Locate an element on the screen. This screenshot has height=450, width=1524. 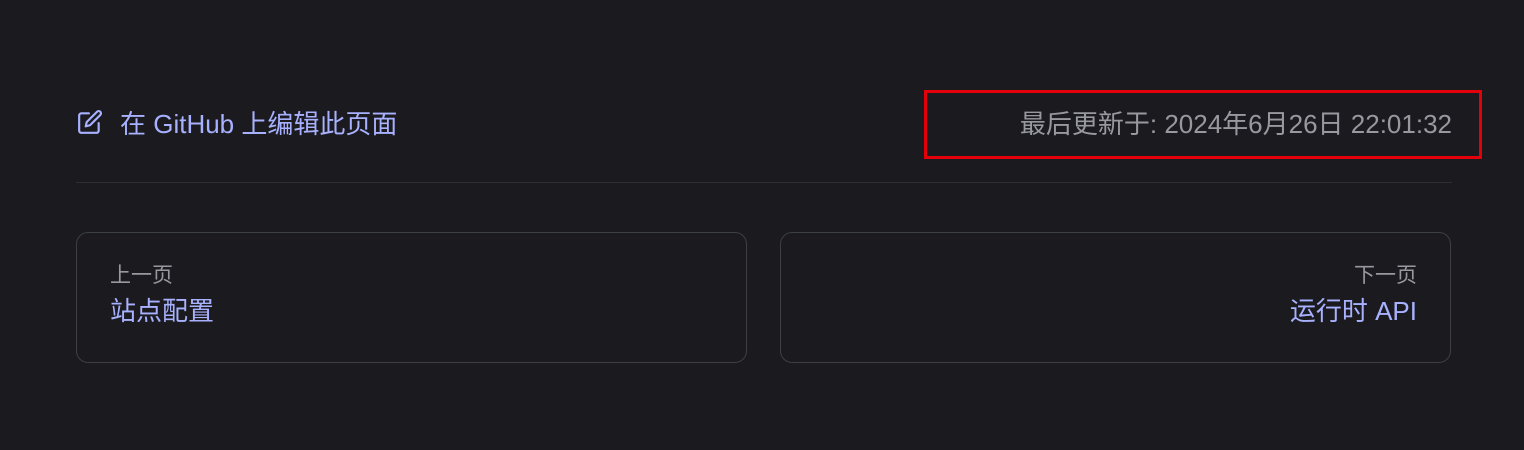
highlight-box is located at coordinates (1203, 124).